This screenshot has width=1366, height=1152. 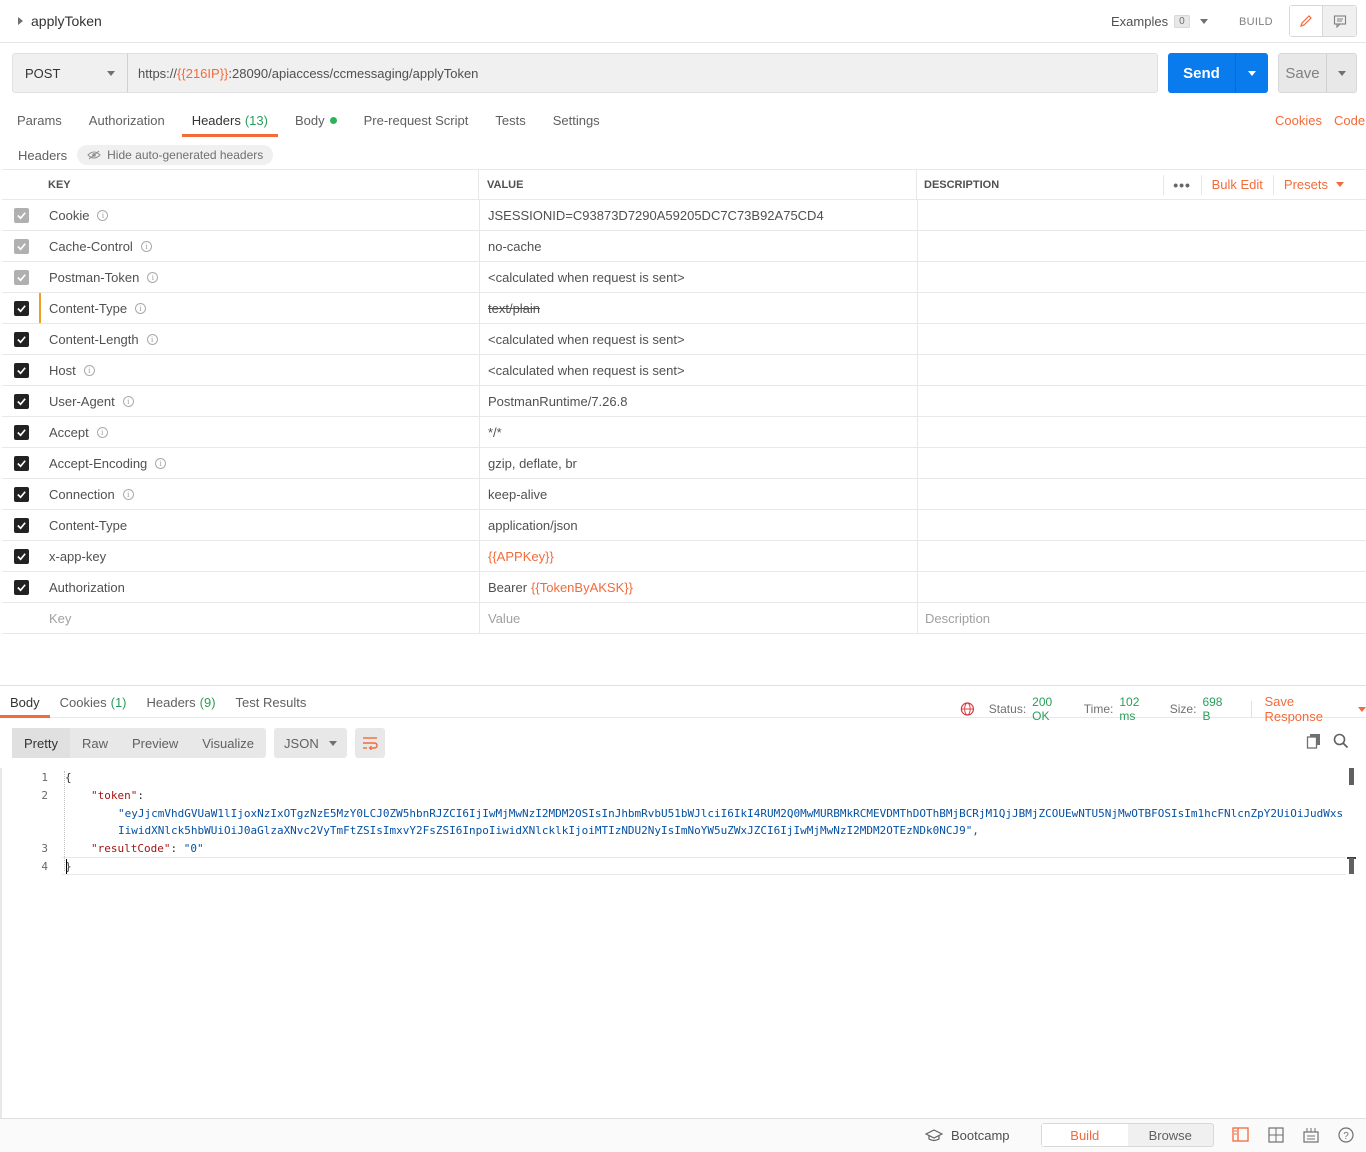 I want to click on key-cell: Host i, so click(x=260, y=370).